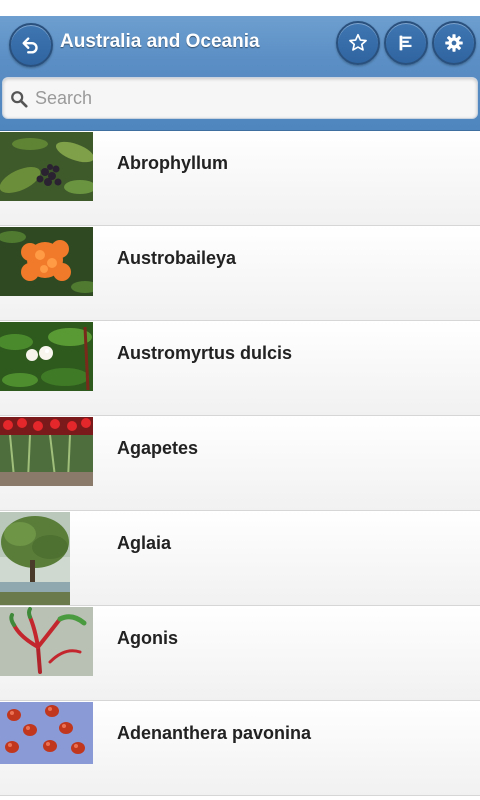 The height and width of the screenshot is (800, 480). I want to click on plant-name: Agapetes, so click(158, 448).